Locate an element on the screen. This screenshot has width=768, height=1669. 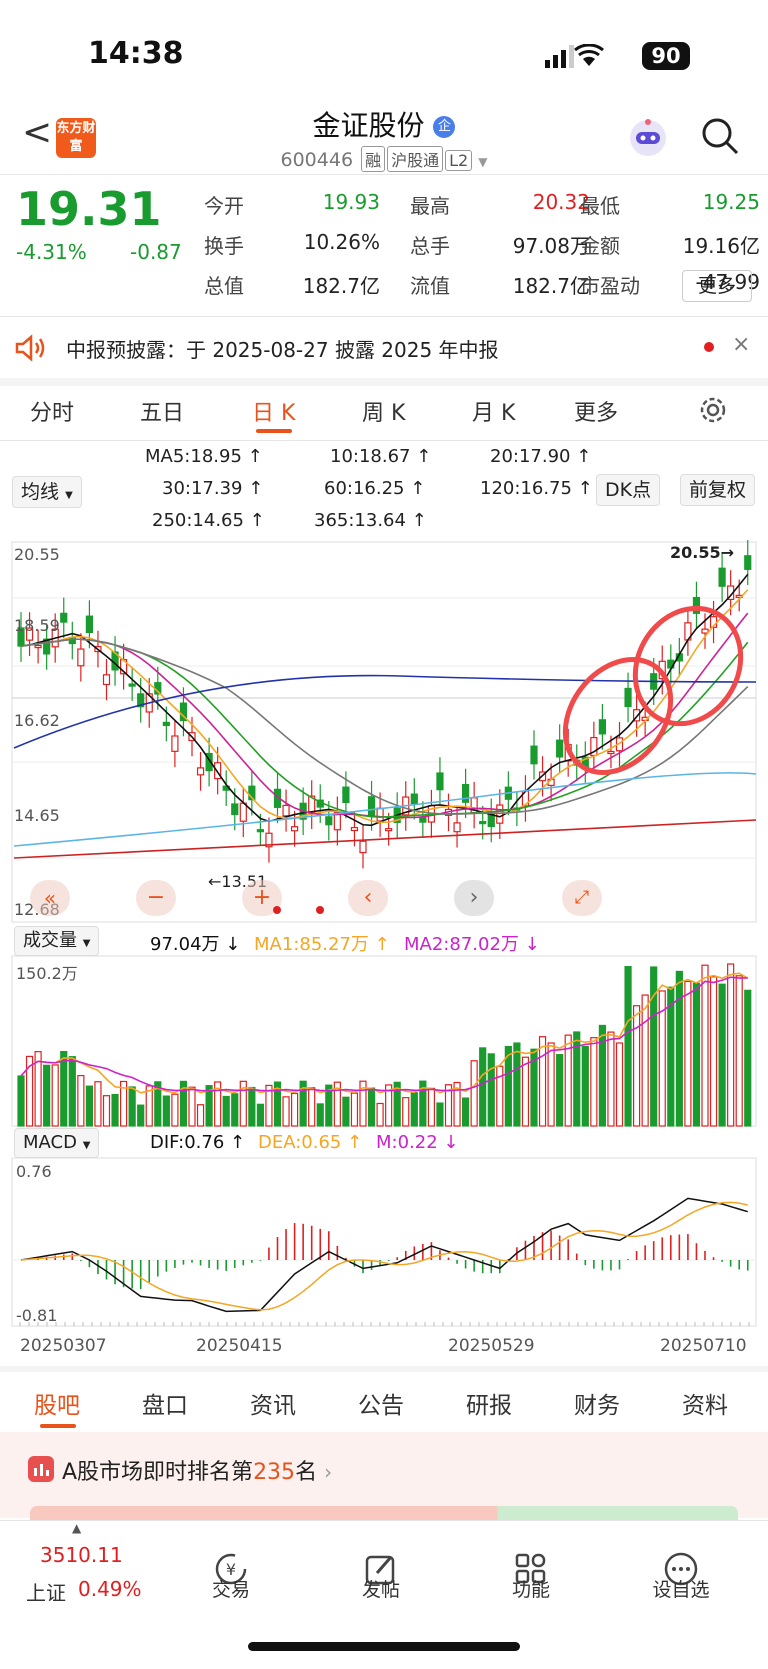
tab-monthly-k: 月 K is located at coordinates (493, 411).